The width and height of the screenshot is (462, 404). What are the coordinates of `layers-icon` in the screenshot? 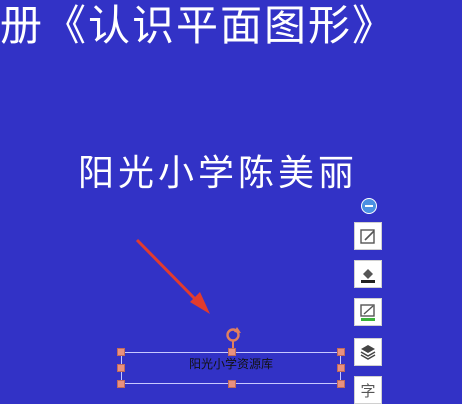 It's located at (368, 352).